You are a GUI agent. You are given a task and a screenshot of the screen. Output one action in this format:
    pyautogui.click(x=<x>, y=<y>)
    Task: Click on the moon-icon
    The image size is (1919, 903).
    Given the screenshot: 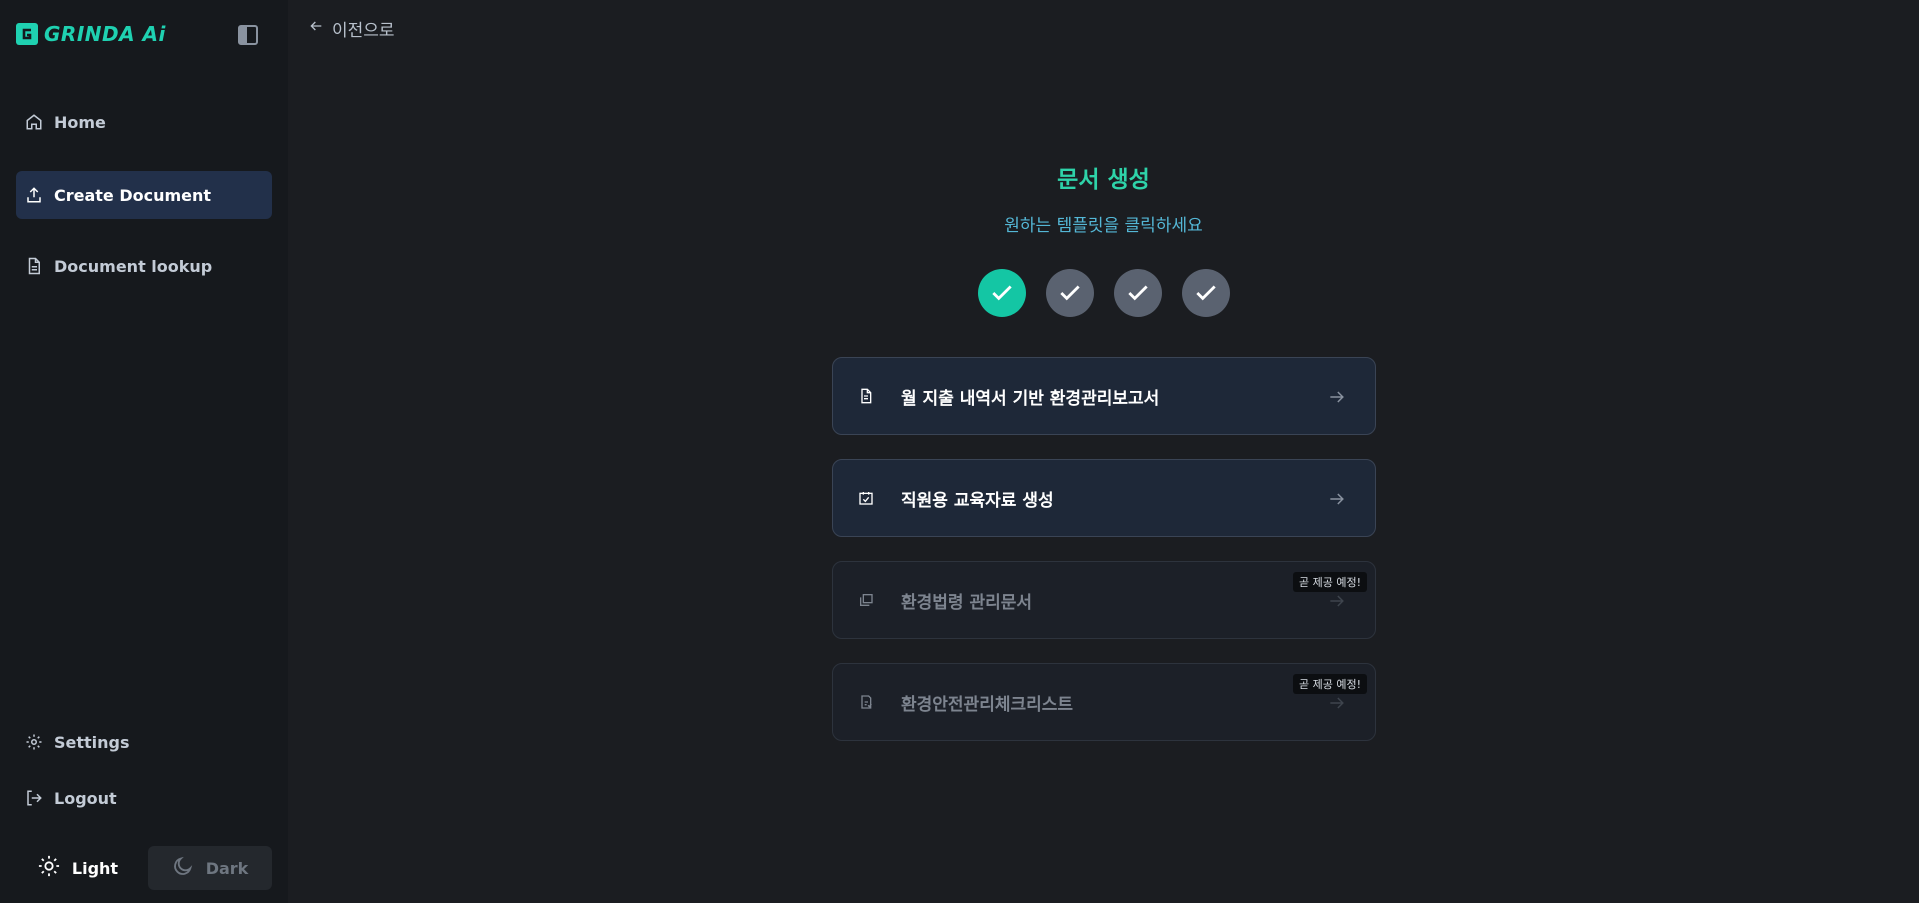 What is the action you would take?
    pyautogui.click(x=183, y=868)
    